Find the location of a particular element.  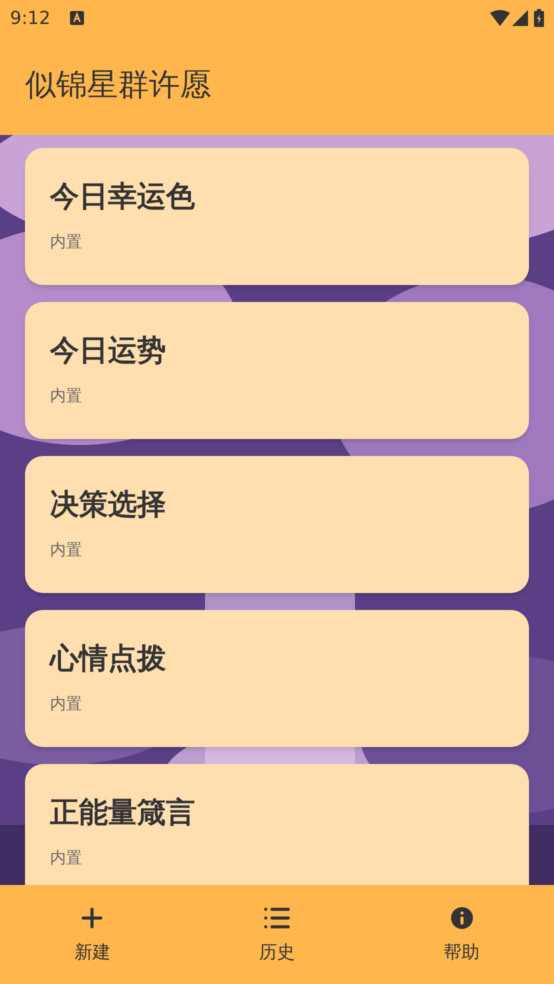

signal-icon is located at coordinates (520, 18).